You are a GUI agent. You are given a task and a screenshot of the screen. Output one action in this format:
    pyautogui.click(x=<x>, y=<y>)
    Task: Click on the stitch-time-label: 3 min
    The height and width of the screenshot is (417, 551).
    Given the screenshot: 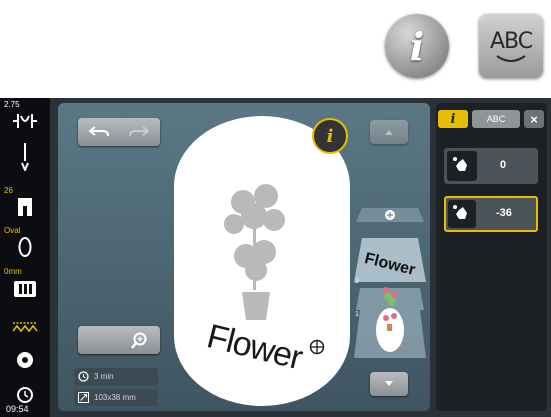 What is the action you would take?
    pyautogui.click(x=104, y=376)
    